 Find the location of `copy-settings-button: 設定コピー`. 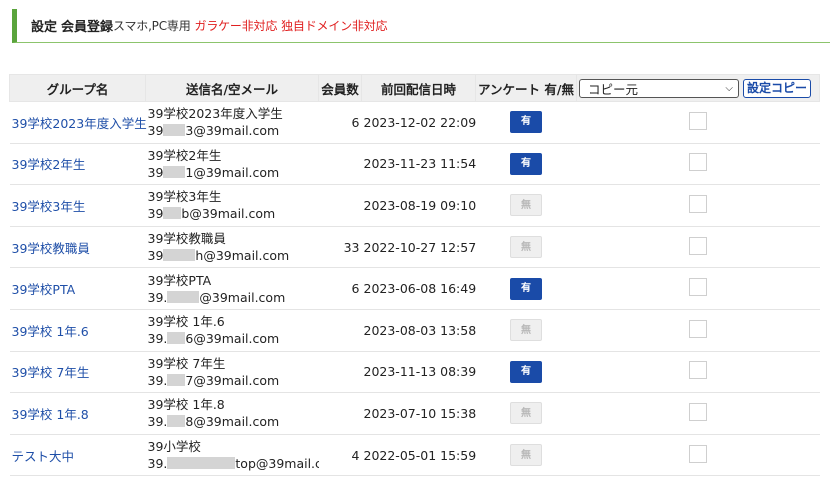

copy-settings-button: 設定コピー is located at coordinates (777, 88).